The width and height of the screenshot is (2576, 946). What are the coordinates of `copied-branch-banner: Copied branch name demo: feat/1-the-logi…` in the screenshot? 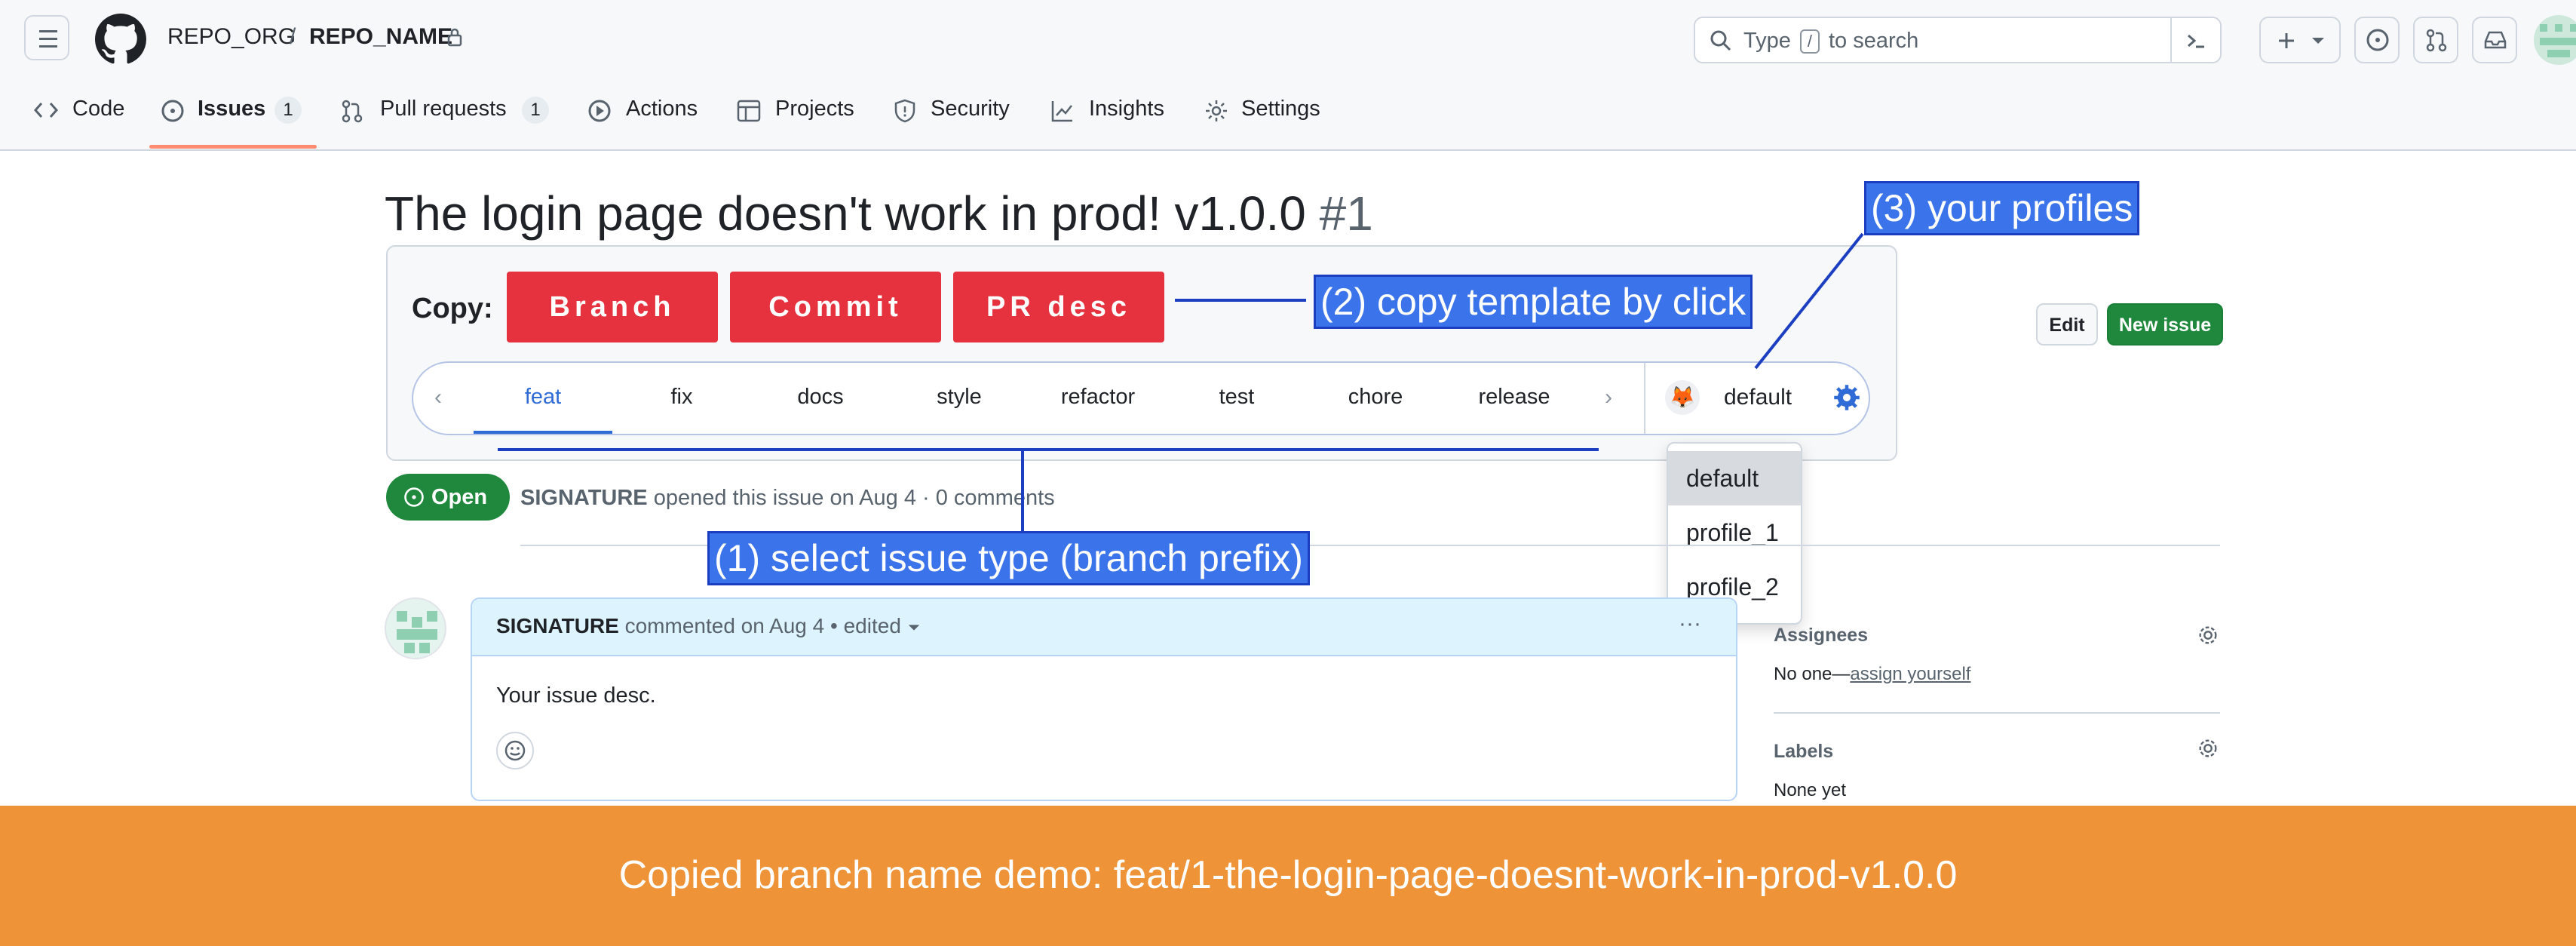 It's located at (1288, 876).